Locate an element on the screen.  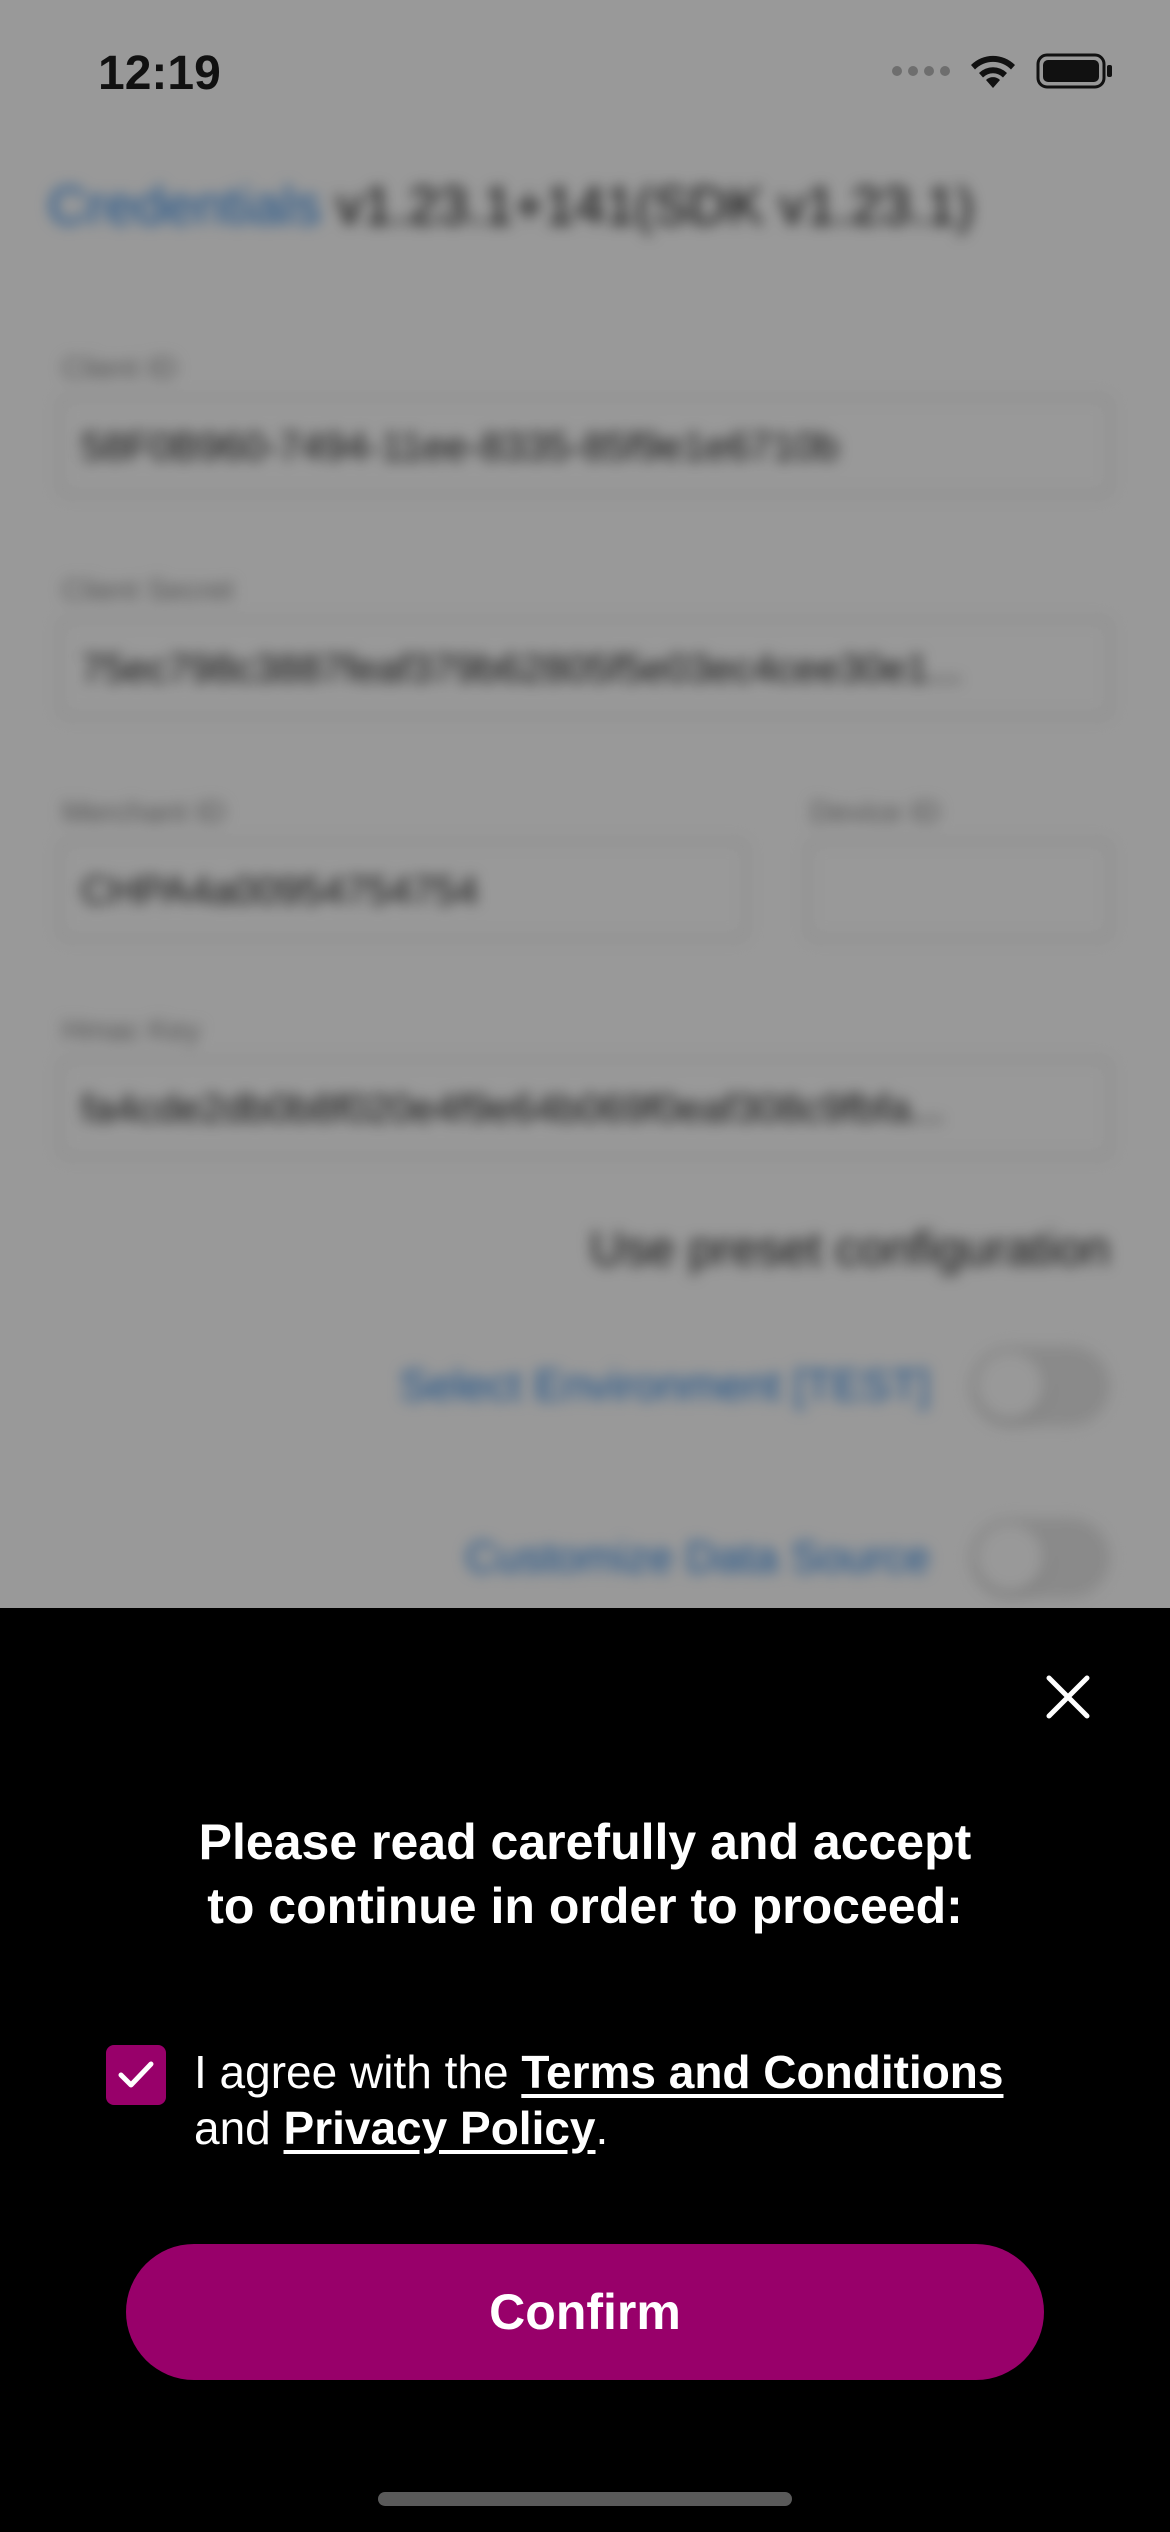
status-icons is located at coordinates (1003, 71).